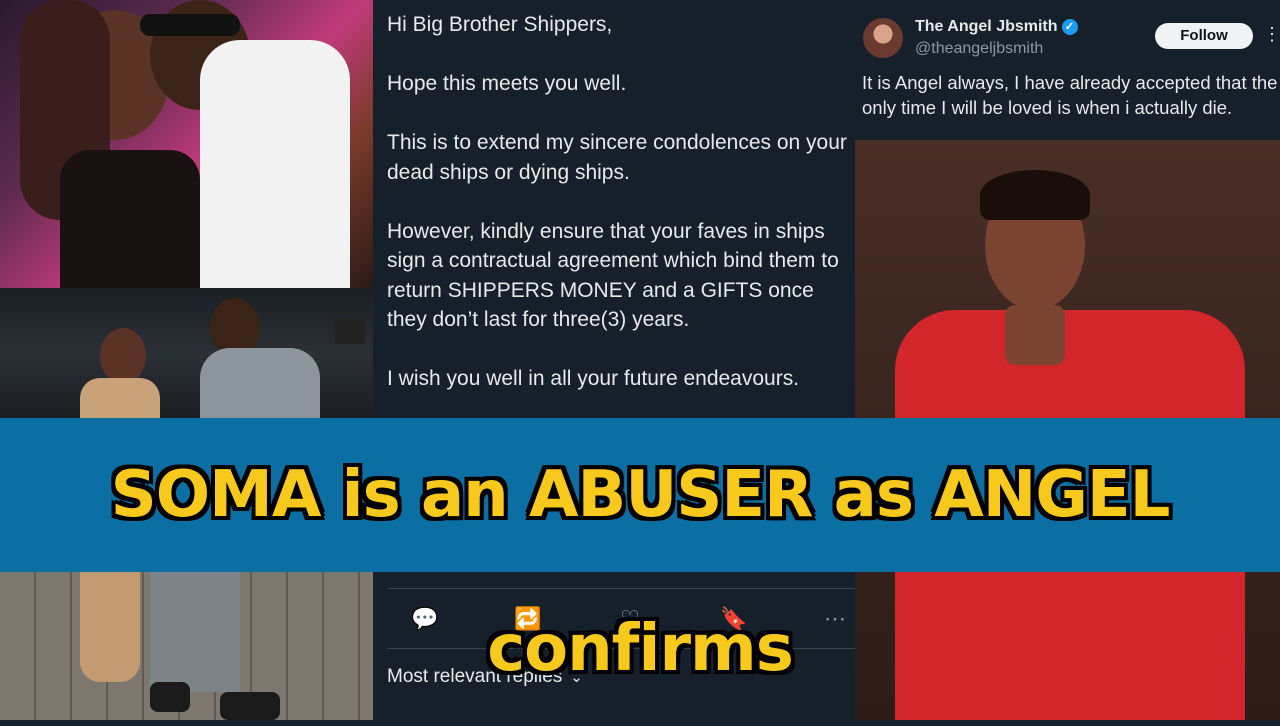  What do you see at coordinates (186, 144) in the screenshot?
I see `couple-photo-top` at bounding box center [186, 144].